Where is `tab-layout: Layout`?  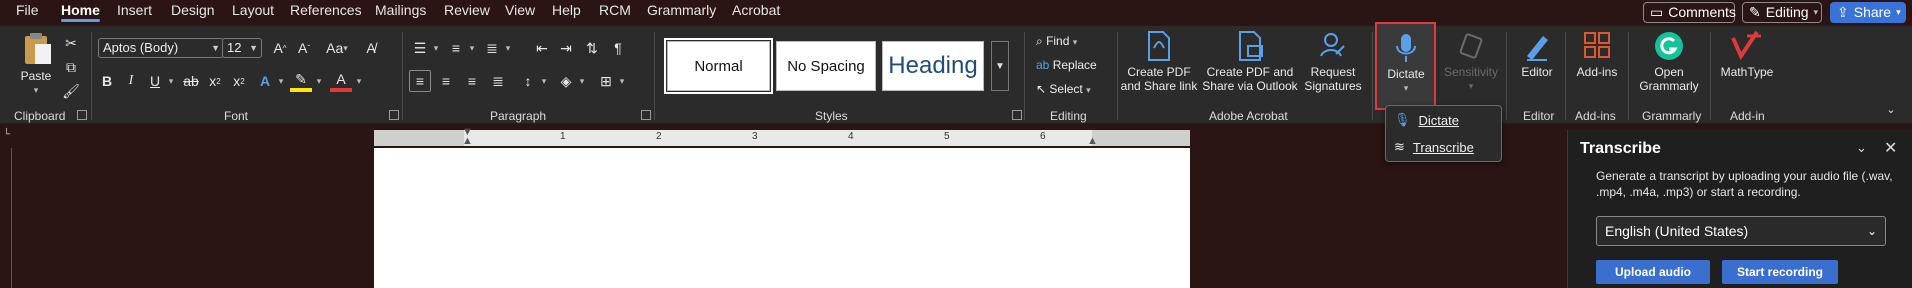
tab-layout: Layout is located at coordinates (253, 11).